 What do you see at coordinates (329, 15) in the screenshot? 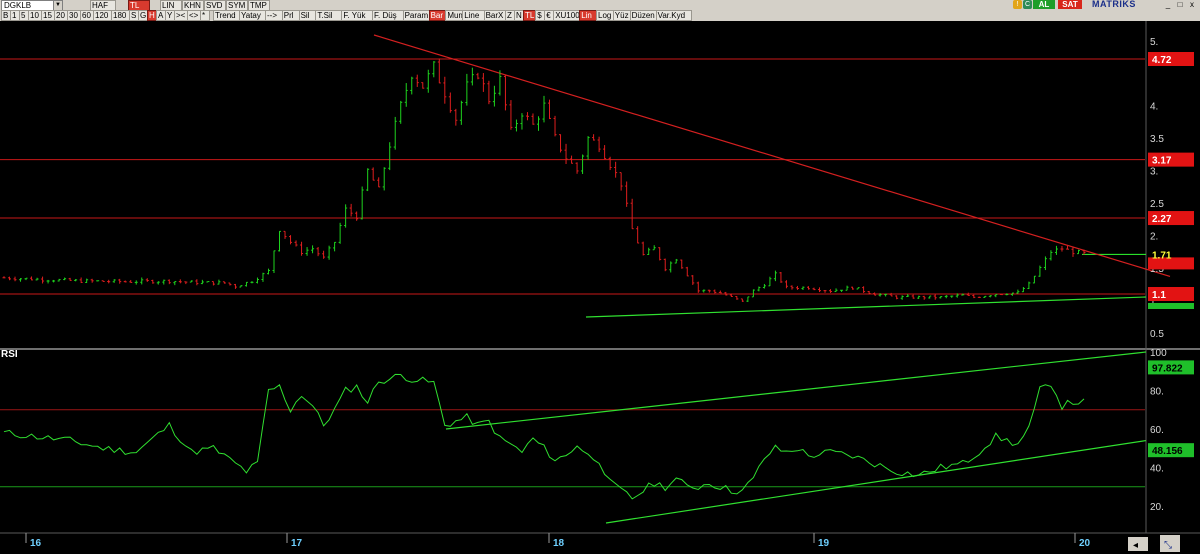
I see `toolbar-button-t-sil: T.Sil` at bounding box center [329, 15].